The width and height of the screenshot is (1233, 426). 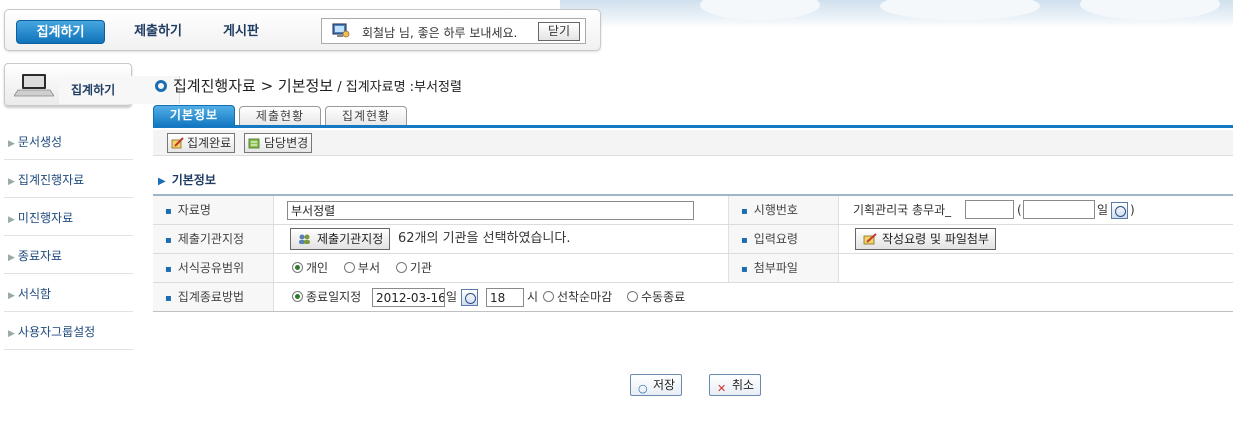 I want to click on selected-org-count-text: 62개의 기관을 선택하였습니다., so click(x=484, y=238).